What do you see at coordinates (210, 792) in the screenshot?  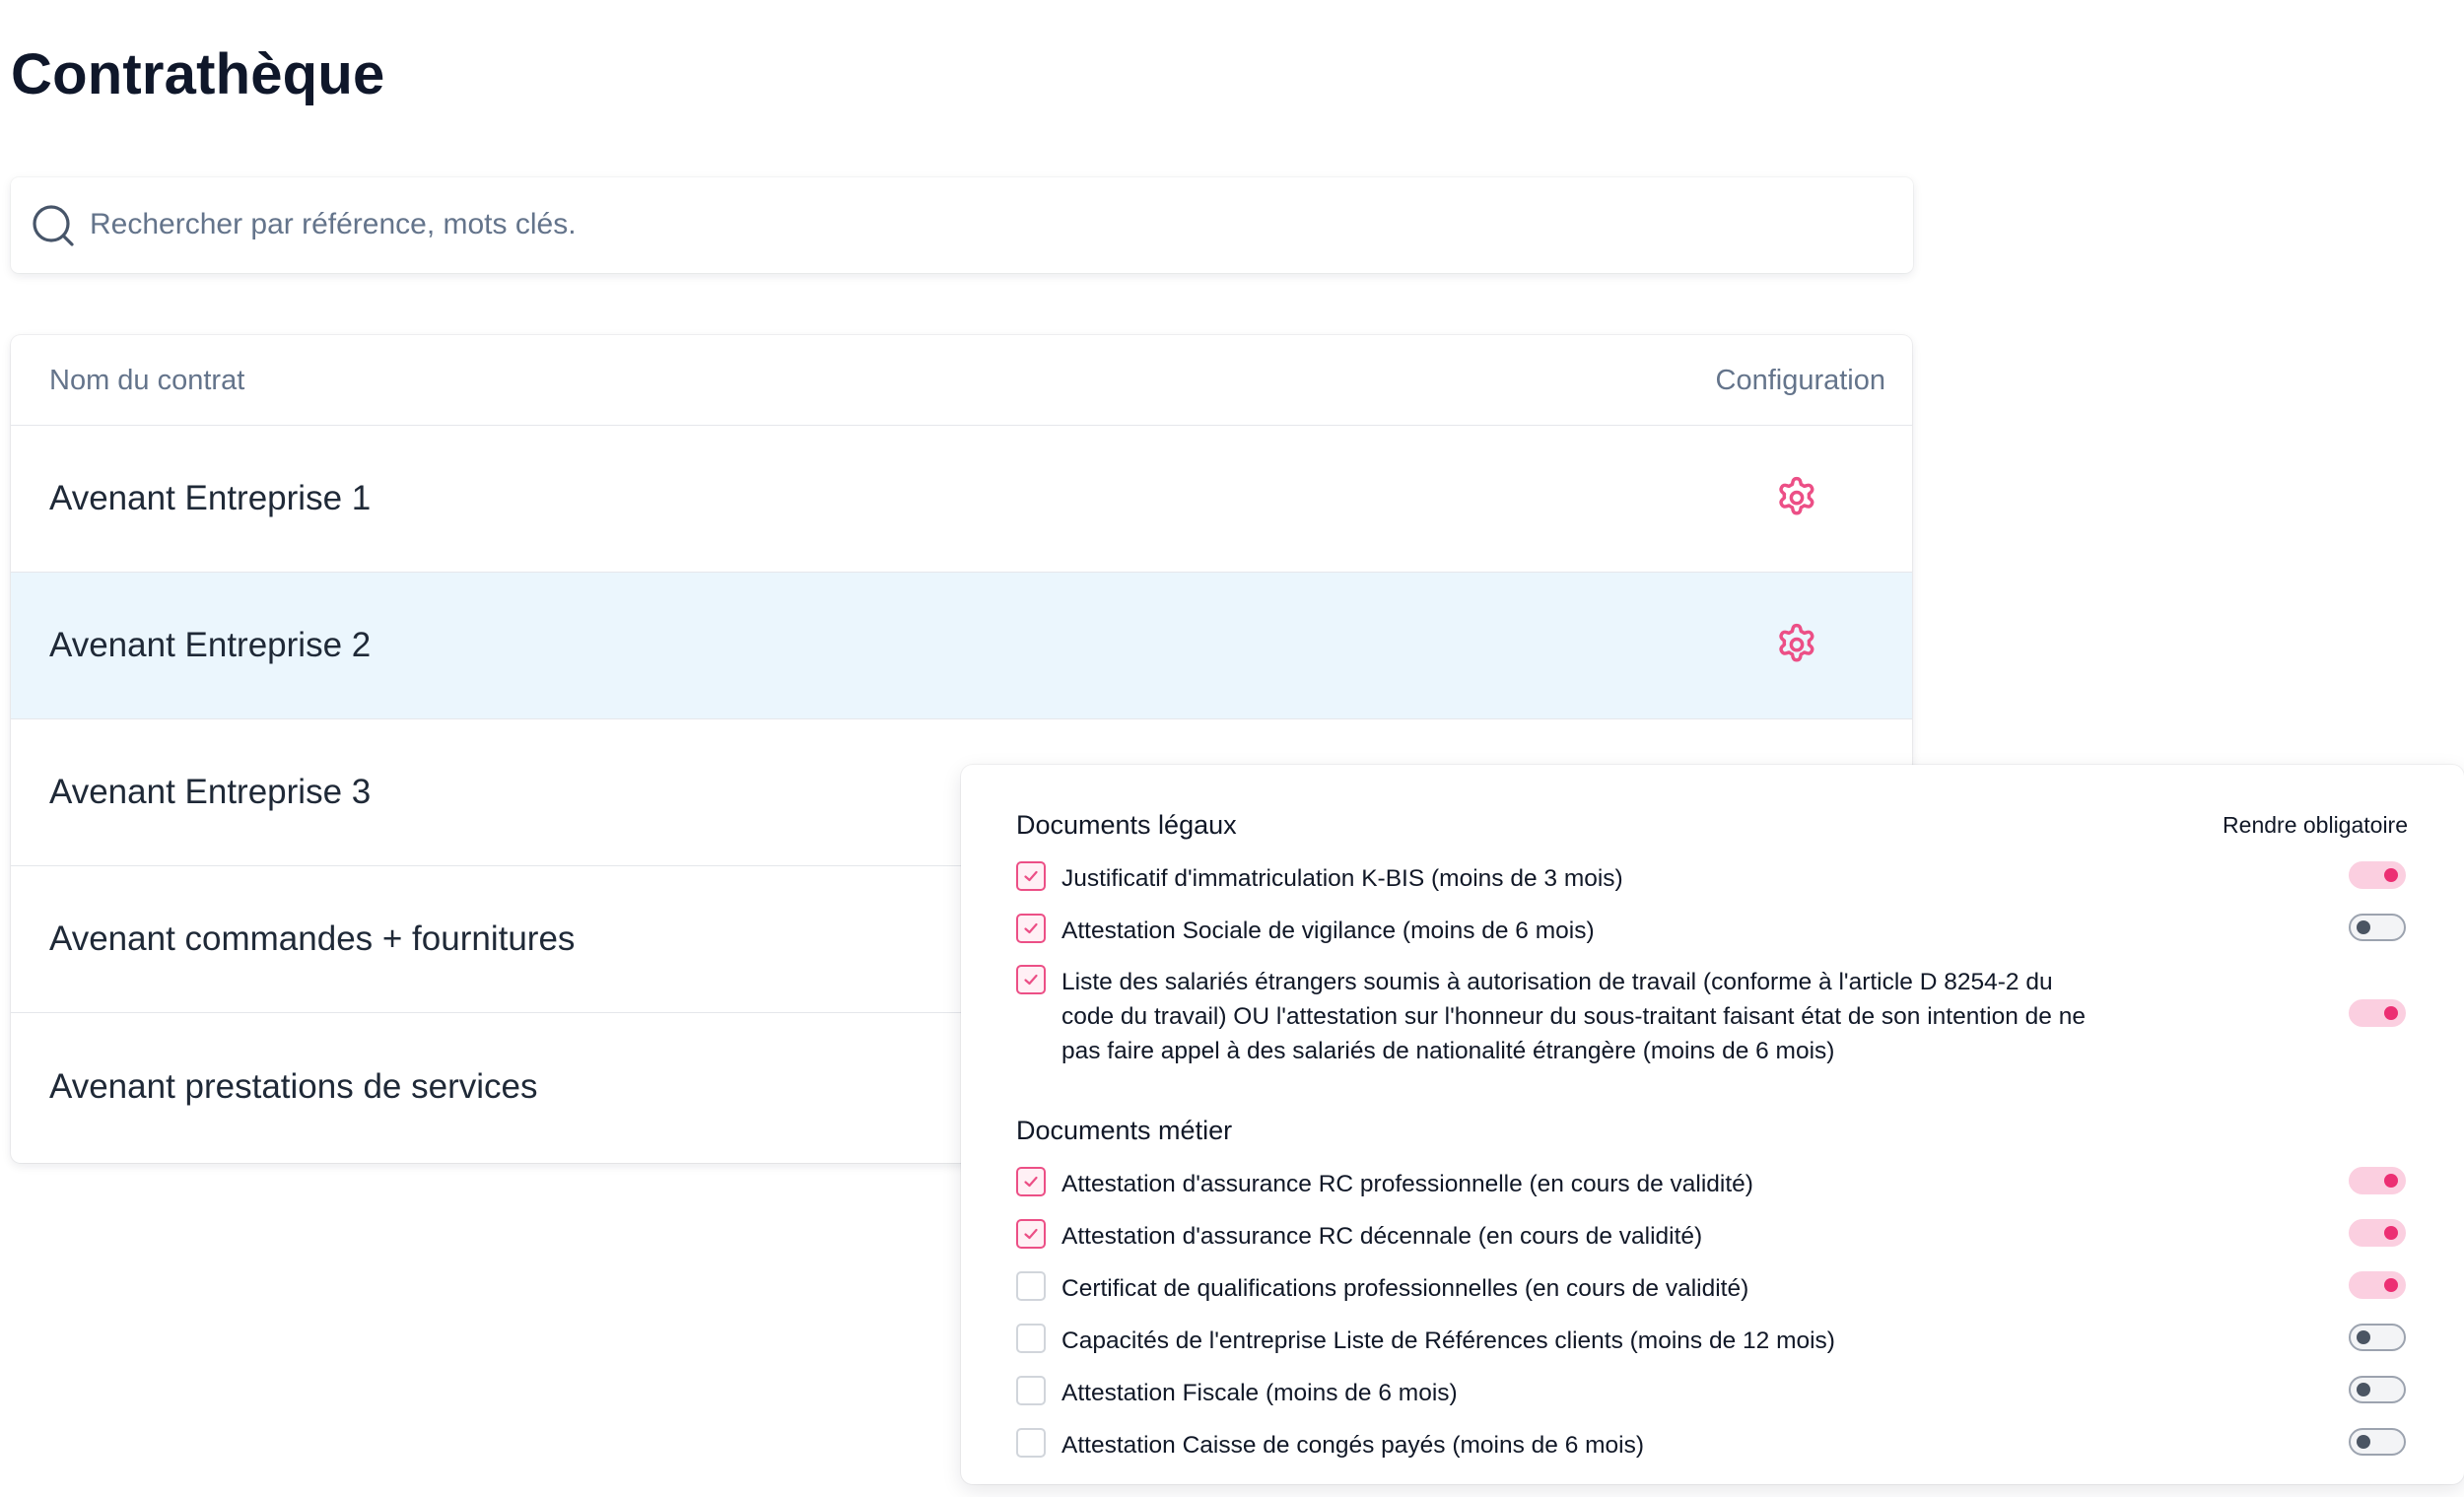 I see `contract-name: Avenant Entreprise 3` at bounding box center [210, 792].